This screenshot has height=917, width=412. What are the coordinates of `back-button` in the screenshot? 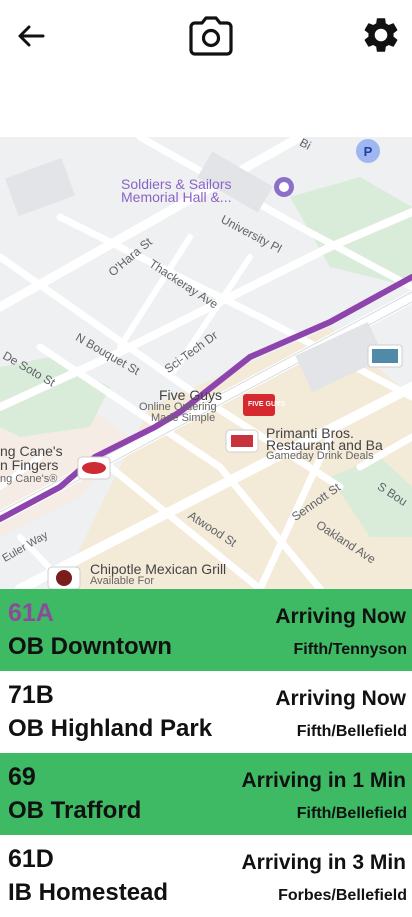 It's located at (31, 36).